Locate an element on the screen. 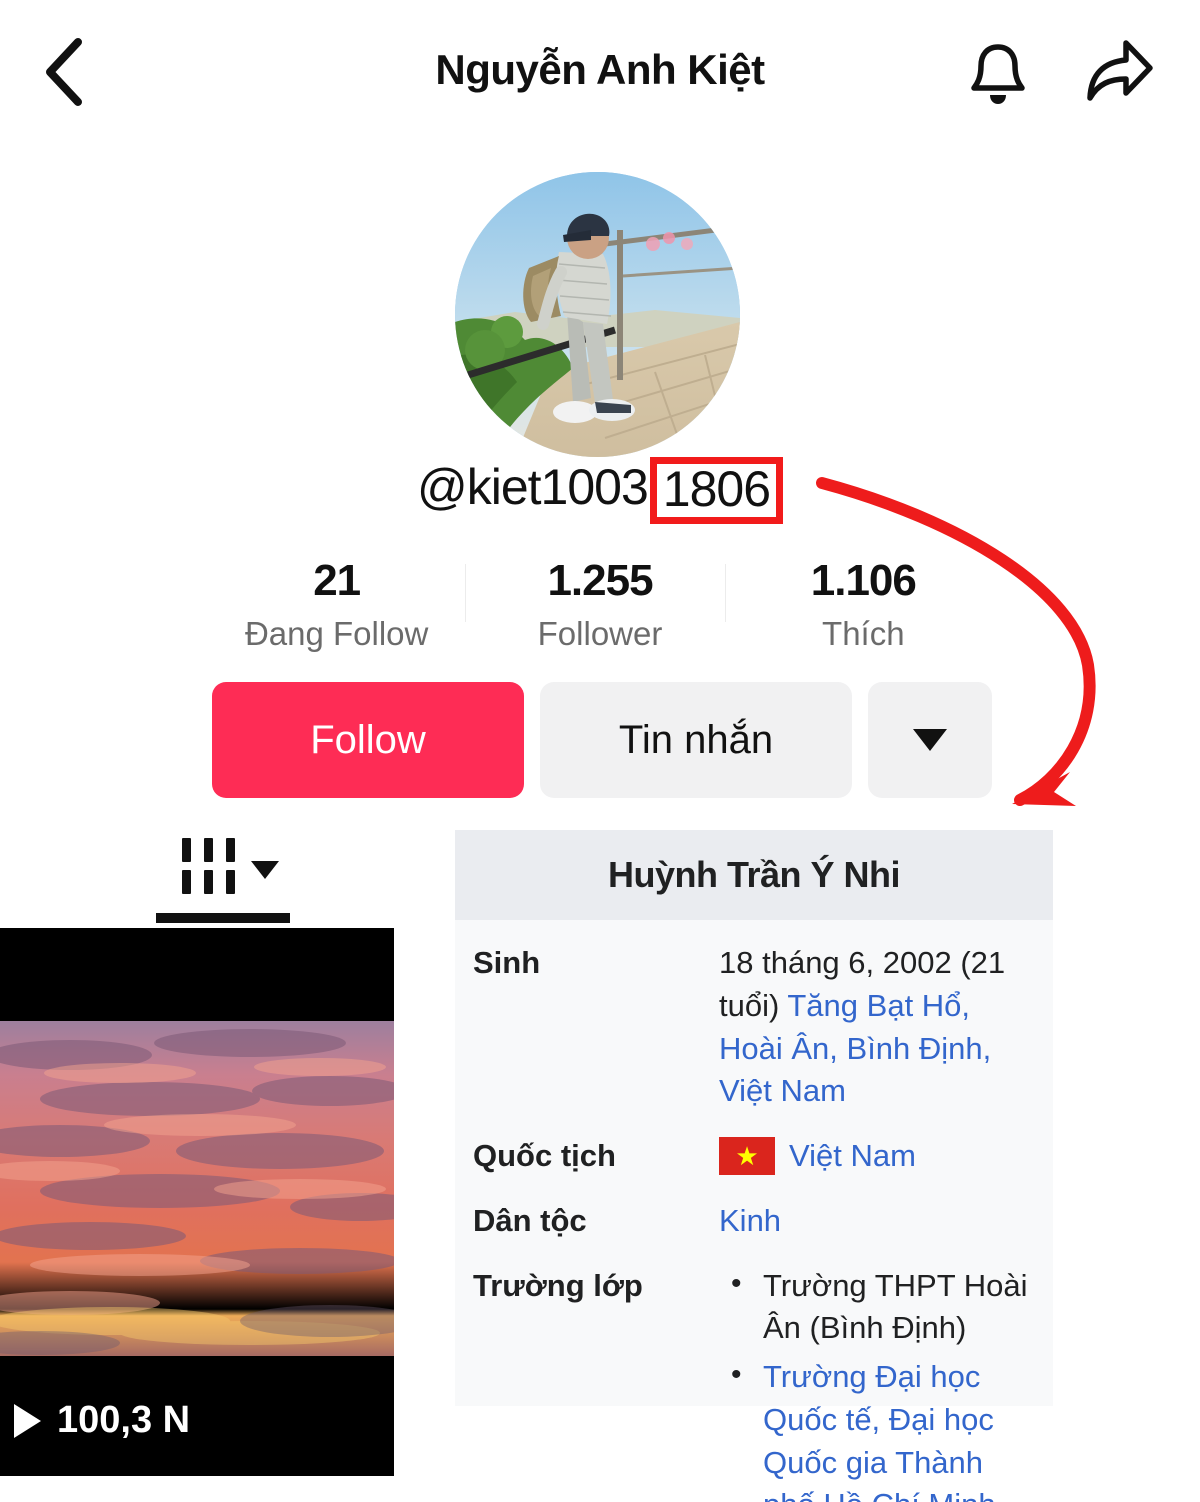 This screenshot has height=1502, width=1200. more-options-button is located at coordinates (930, 740).